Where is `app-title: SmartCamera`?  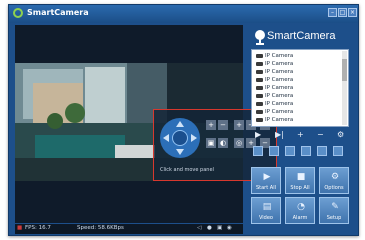 app-title: SmartCamera is located at coordinates (58, 12).